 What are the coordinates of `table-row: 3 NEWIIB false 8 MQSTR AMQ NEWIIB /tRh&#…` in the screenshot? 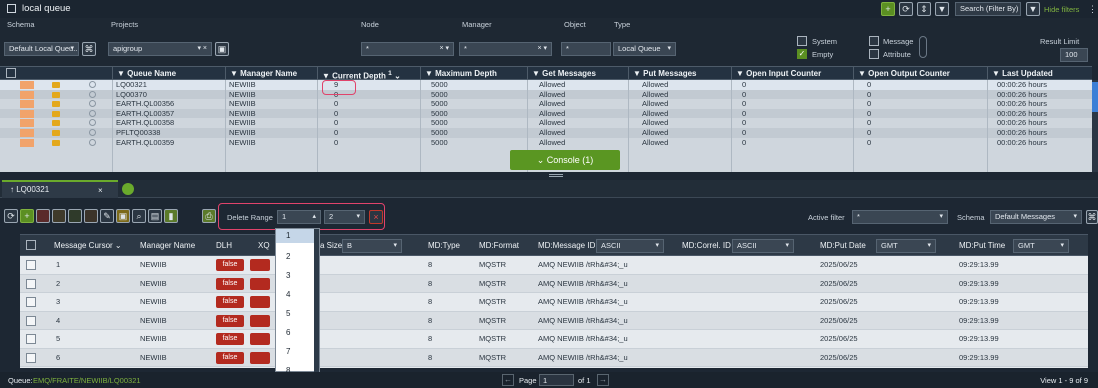 It's located at (554, 302).